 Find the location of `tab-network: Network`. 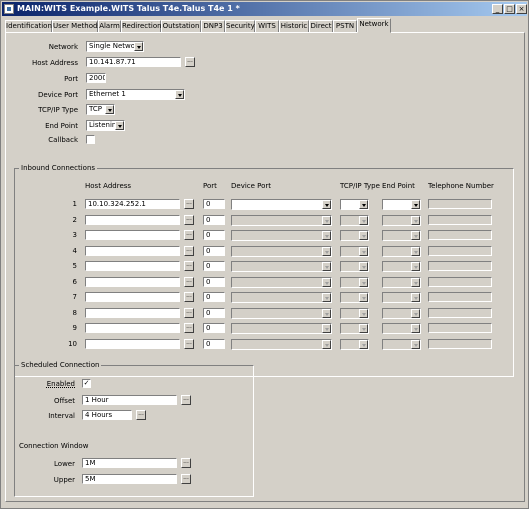

tab-network: Network is located at coordinates (374, 25).